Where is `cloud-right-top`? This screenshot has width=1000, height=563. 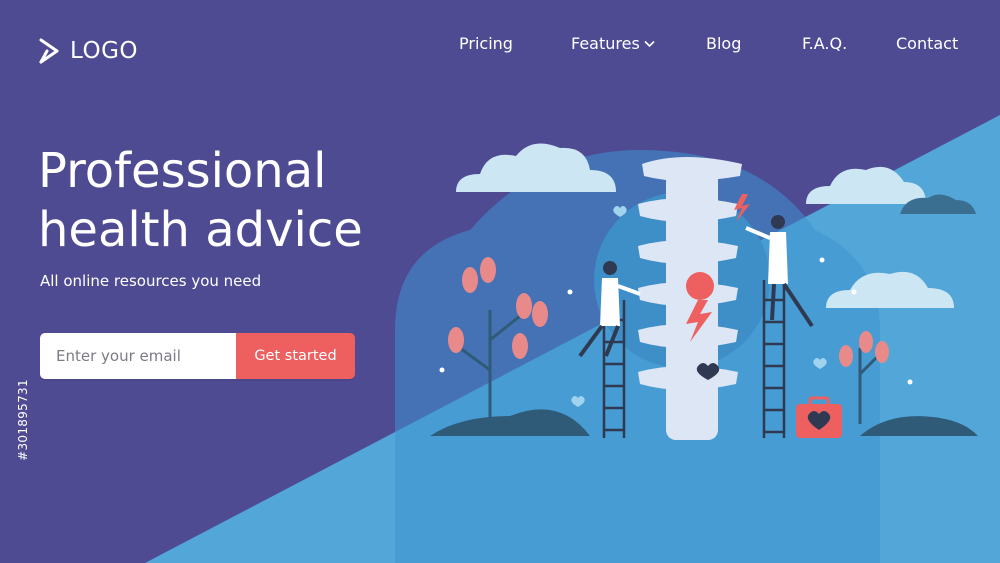 cloud-right-top is located at coordinates (866, 185).